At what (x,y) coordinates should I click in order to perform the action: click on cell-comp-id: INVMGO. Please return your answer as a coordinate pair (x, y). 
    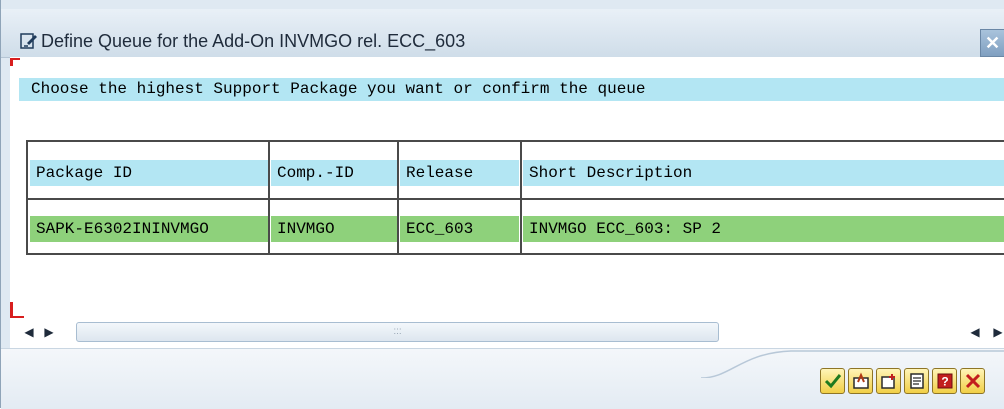
    Looking at the image, I should click on (334, 229).